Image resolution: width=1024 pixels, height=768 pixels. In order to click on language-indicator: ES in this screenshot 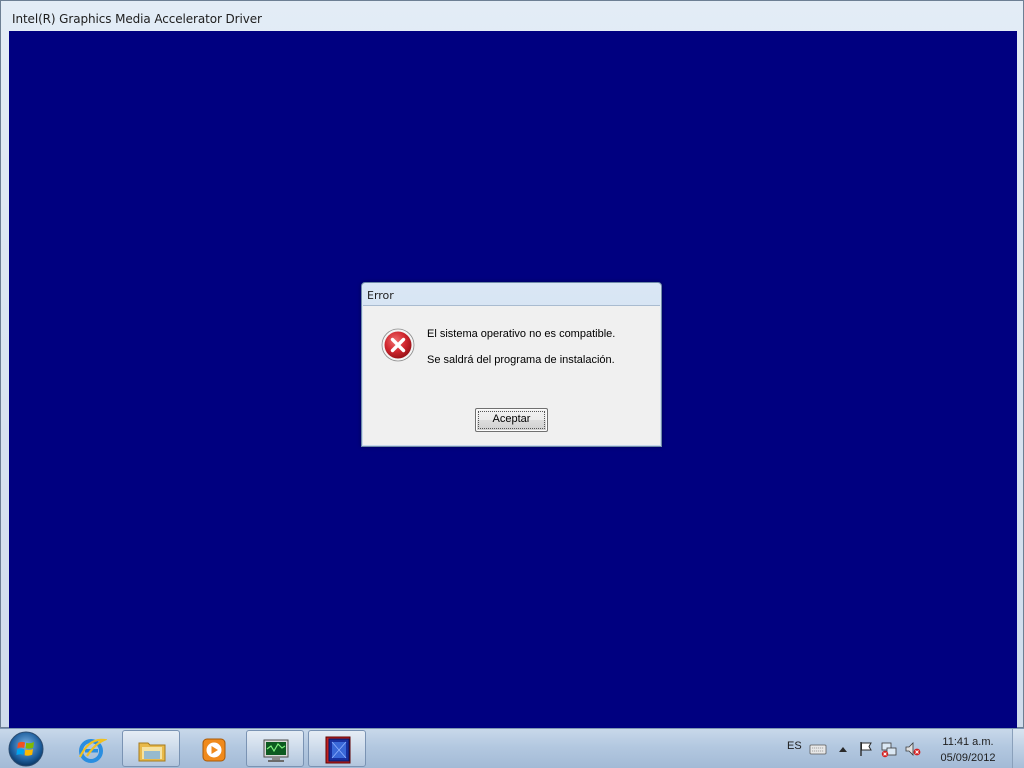, I will do `click(794, 746)`.